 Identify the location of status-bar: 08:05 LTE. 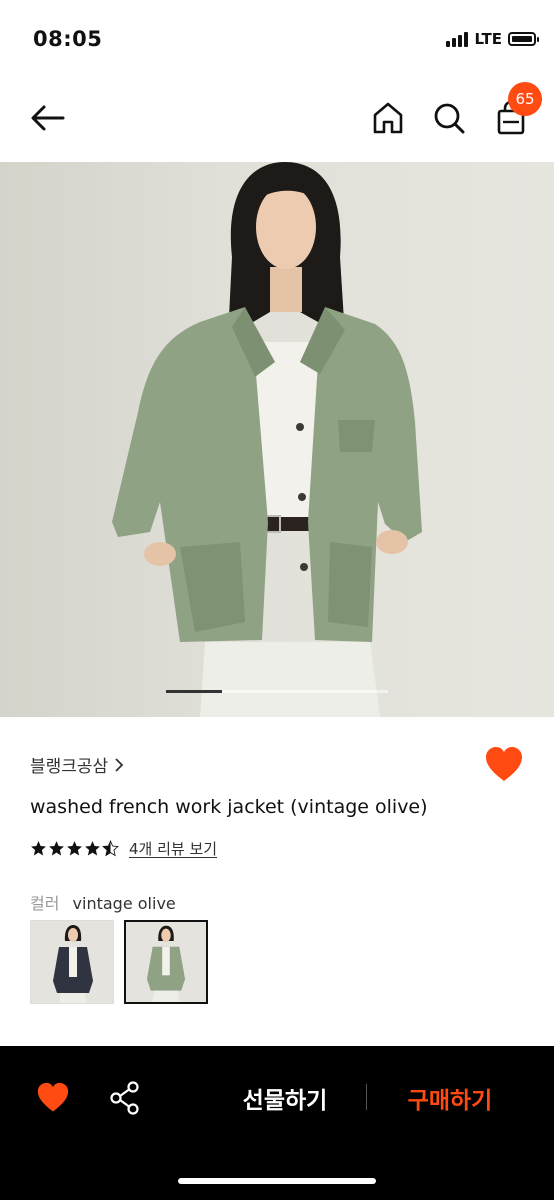
(277, 40).